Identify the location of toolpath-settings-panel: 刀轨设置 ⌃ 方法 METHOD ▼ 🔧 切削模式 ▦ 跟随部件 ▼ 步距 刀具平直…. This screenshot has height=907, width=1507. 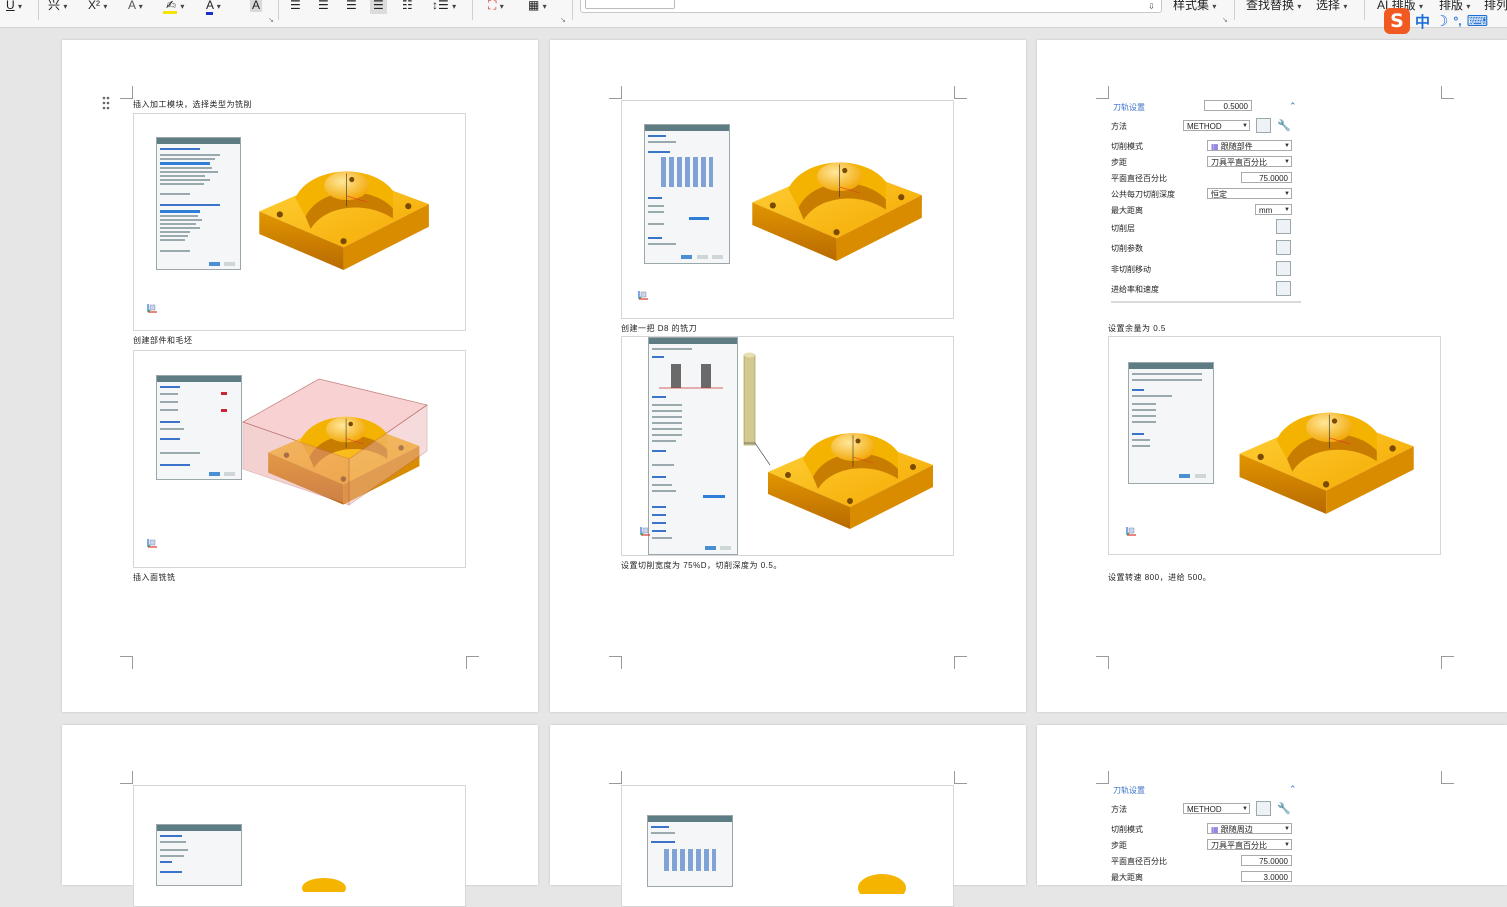
(1206, 202).